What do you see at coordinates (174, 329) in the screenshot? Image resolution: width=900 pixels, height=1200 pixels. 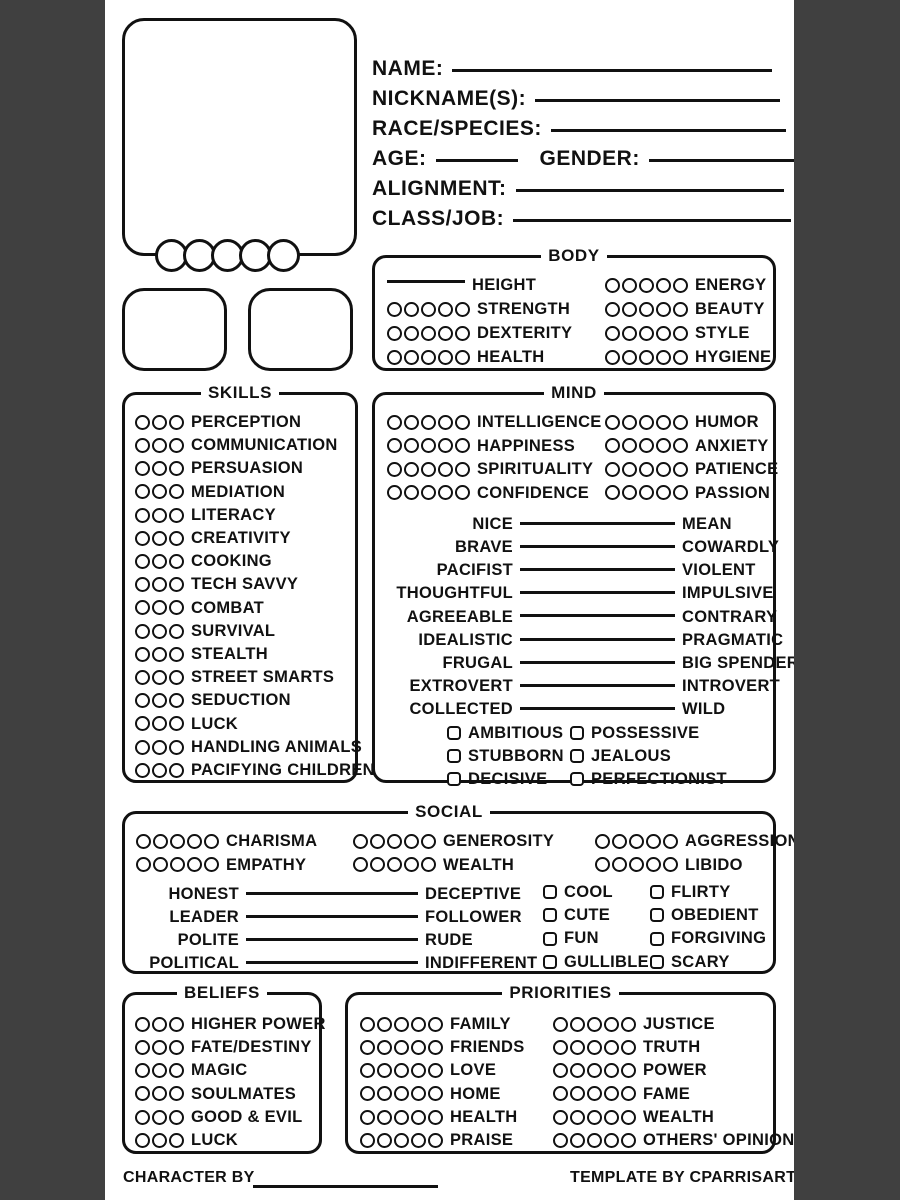 I see `detail-box-left` at bounding box center [174, 329].